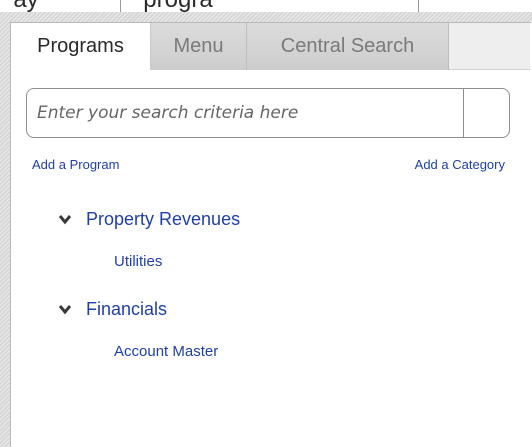 Image resolution: width=532 pixels, height=447 pixels. I want to click on tree-category-label: Financials, so click(127, 308).